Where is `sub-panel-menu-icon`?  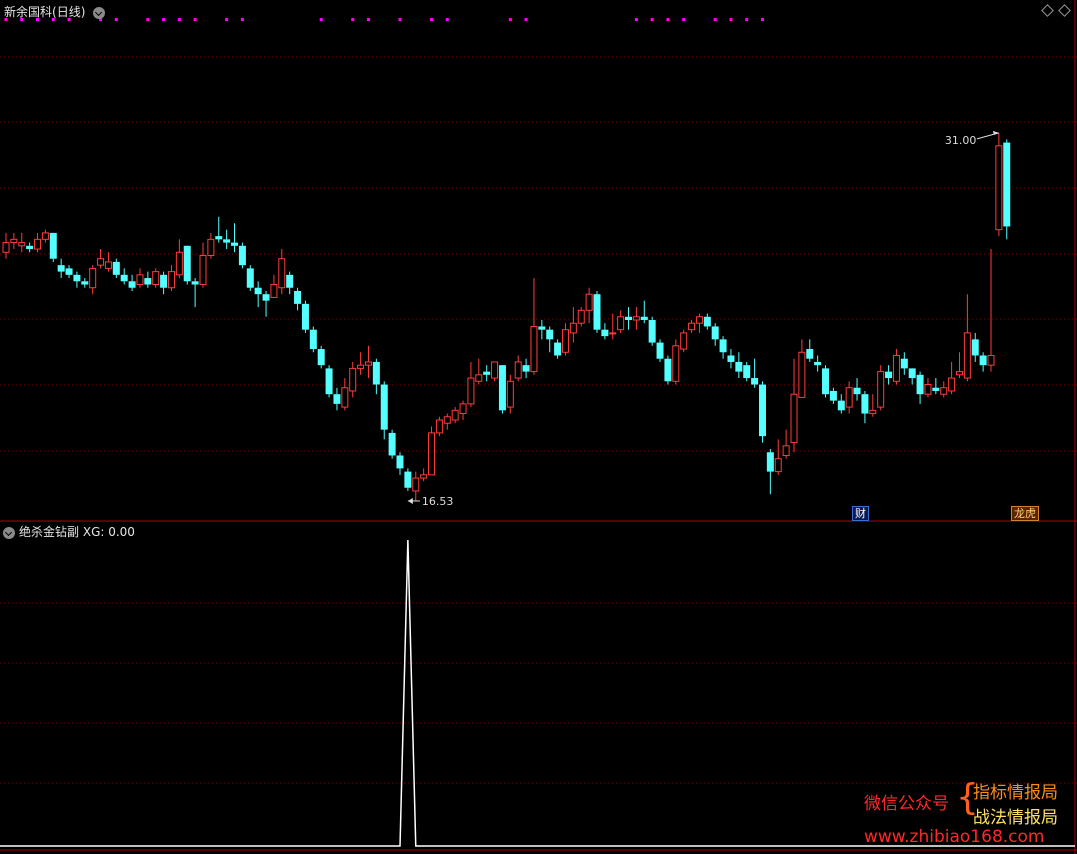
sub-panel-menu-icon is located at coordinates (9, 532).